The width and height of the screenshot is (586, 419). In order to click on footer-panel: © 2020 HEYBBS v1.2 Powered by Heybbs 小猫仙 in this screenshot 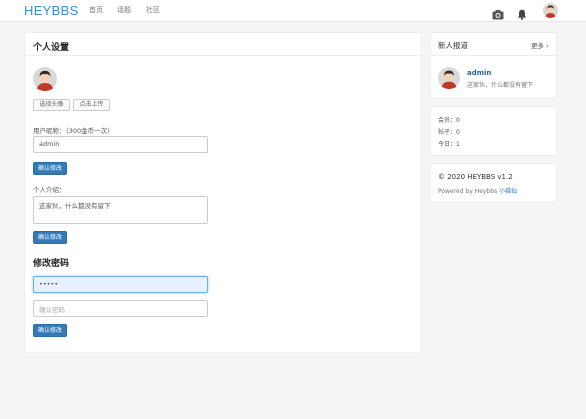, I will do `click(493, 183)`.